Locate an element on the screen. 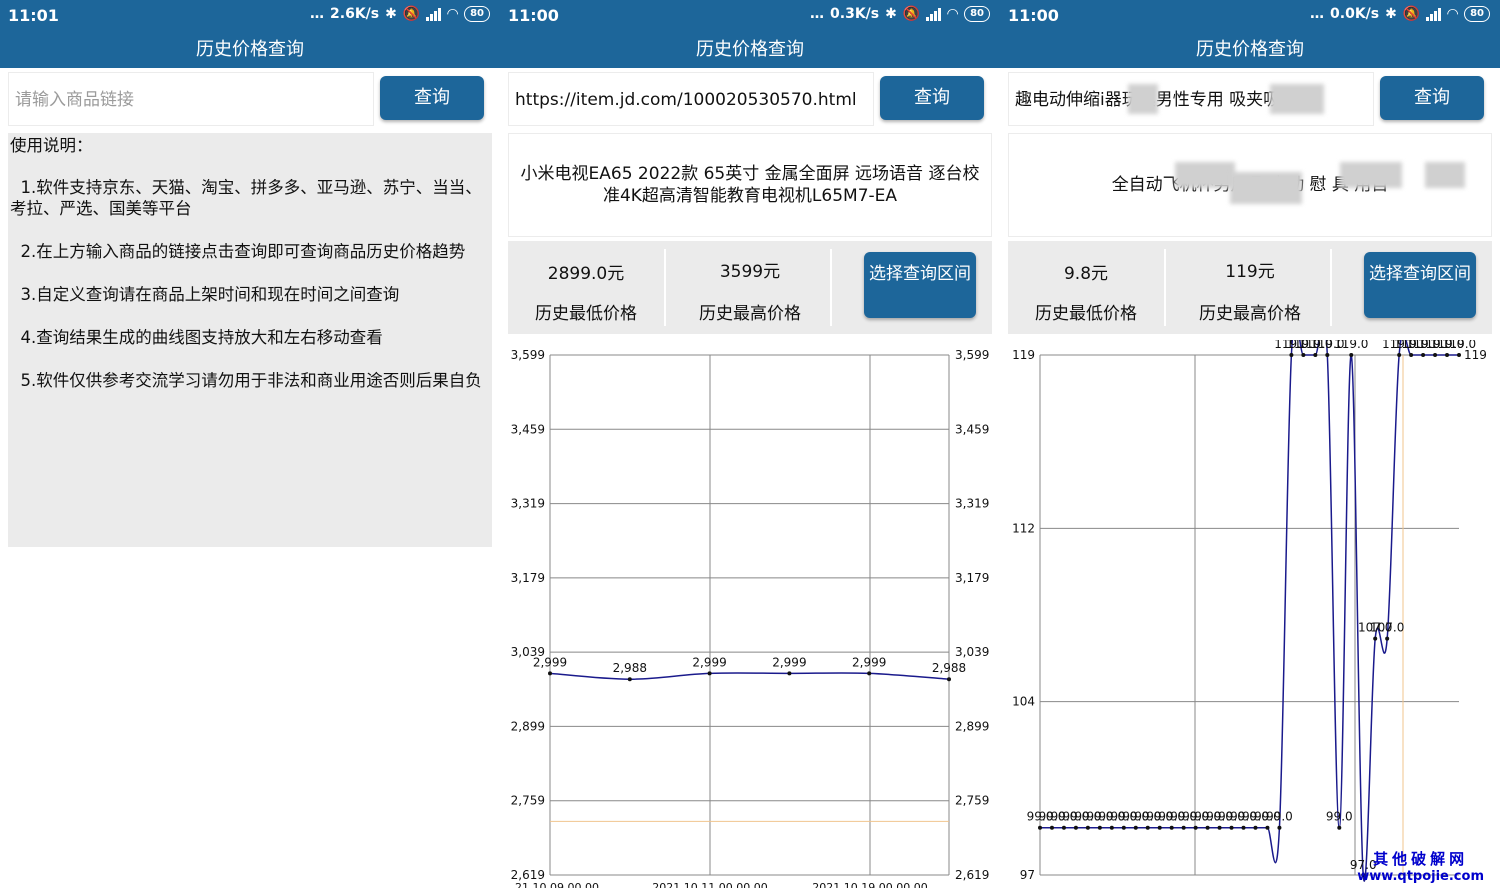 The width and height of the screenshot is (1500, 888). y-tick-label-right: 2,619 is located at coordinates (972, 875).